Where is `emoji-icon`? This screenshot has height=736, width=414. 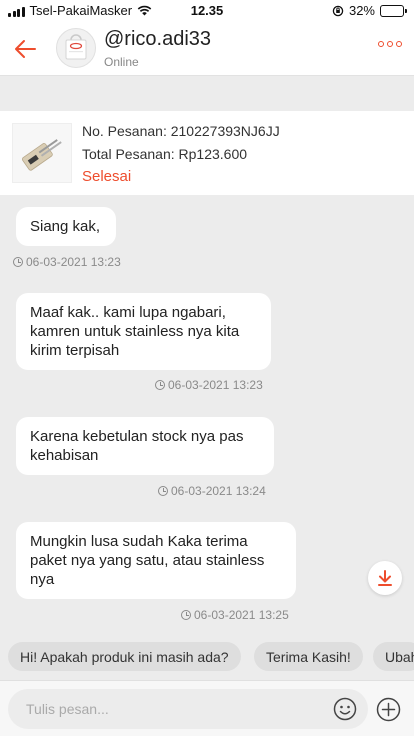 emoji-icon is located at coordinates (345, 709).